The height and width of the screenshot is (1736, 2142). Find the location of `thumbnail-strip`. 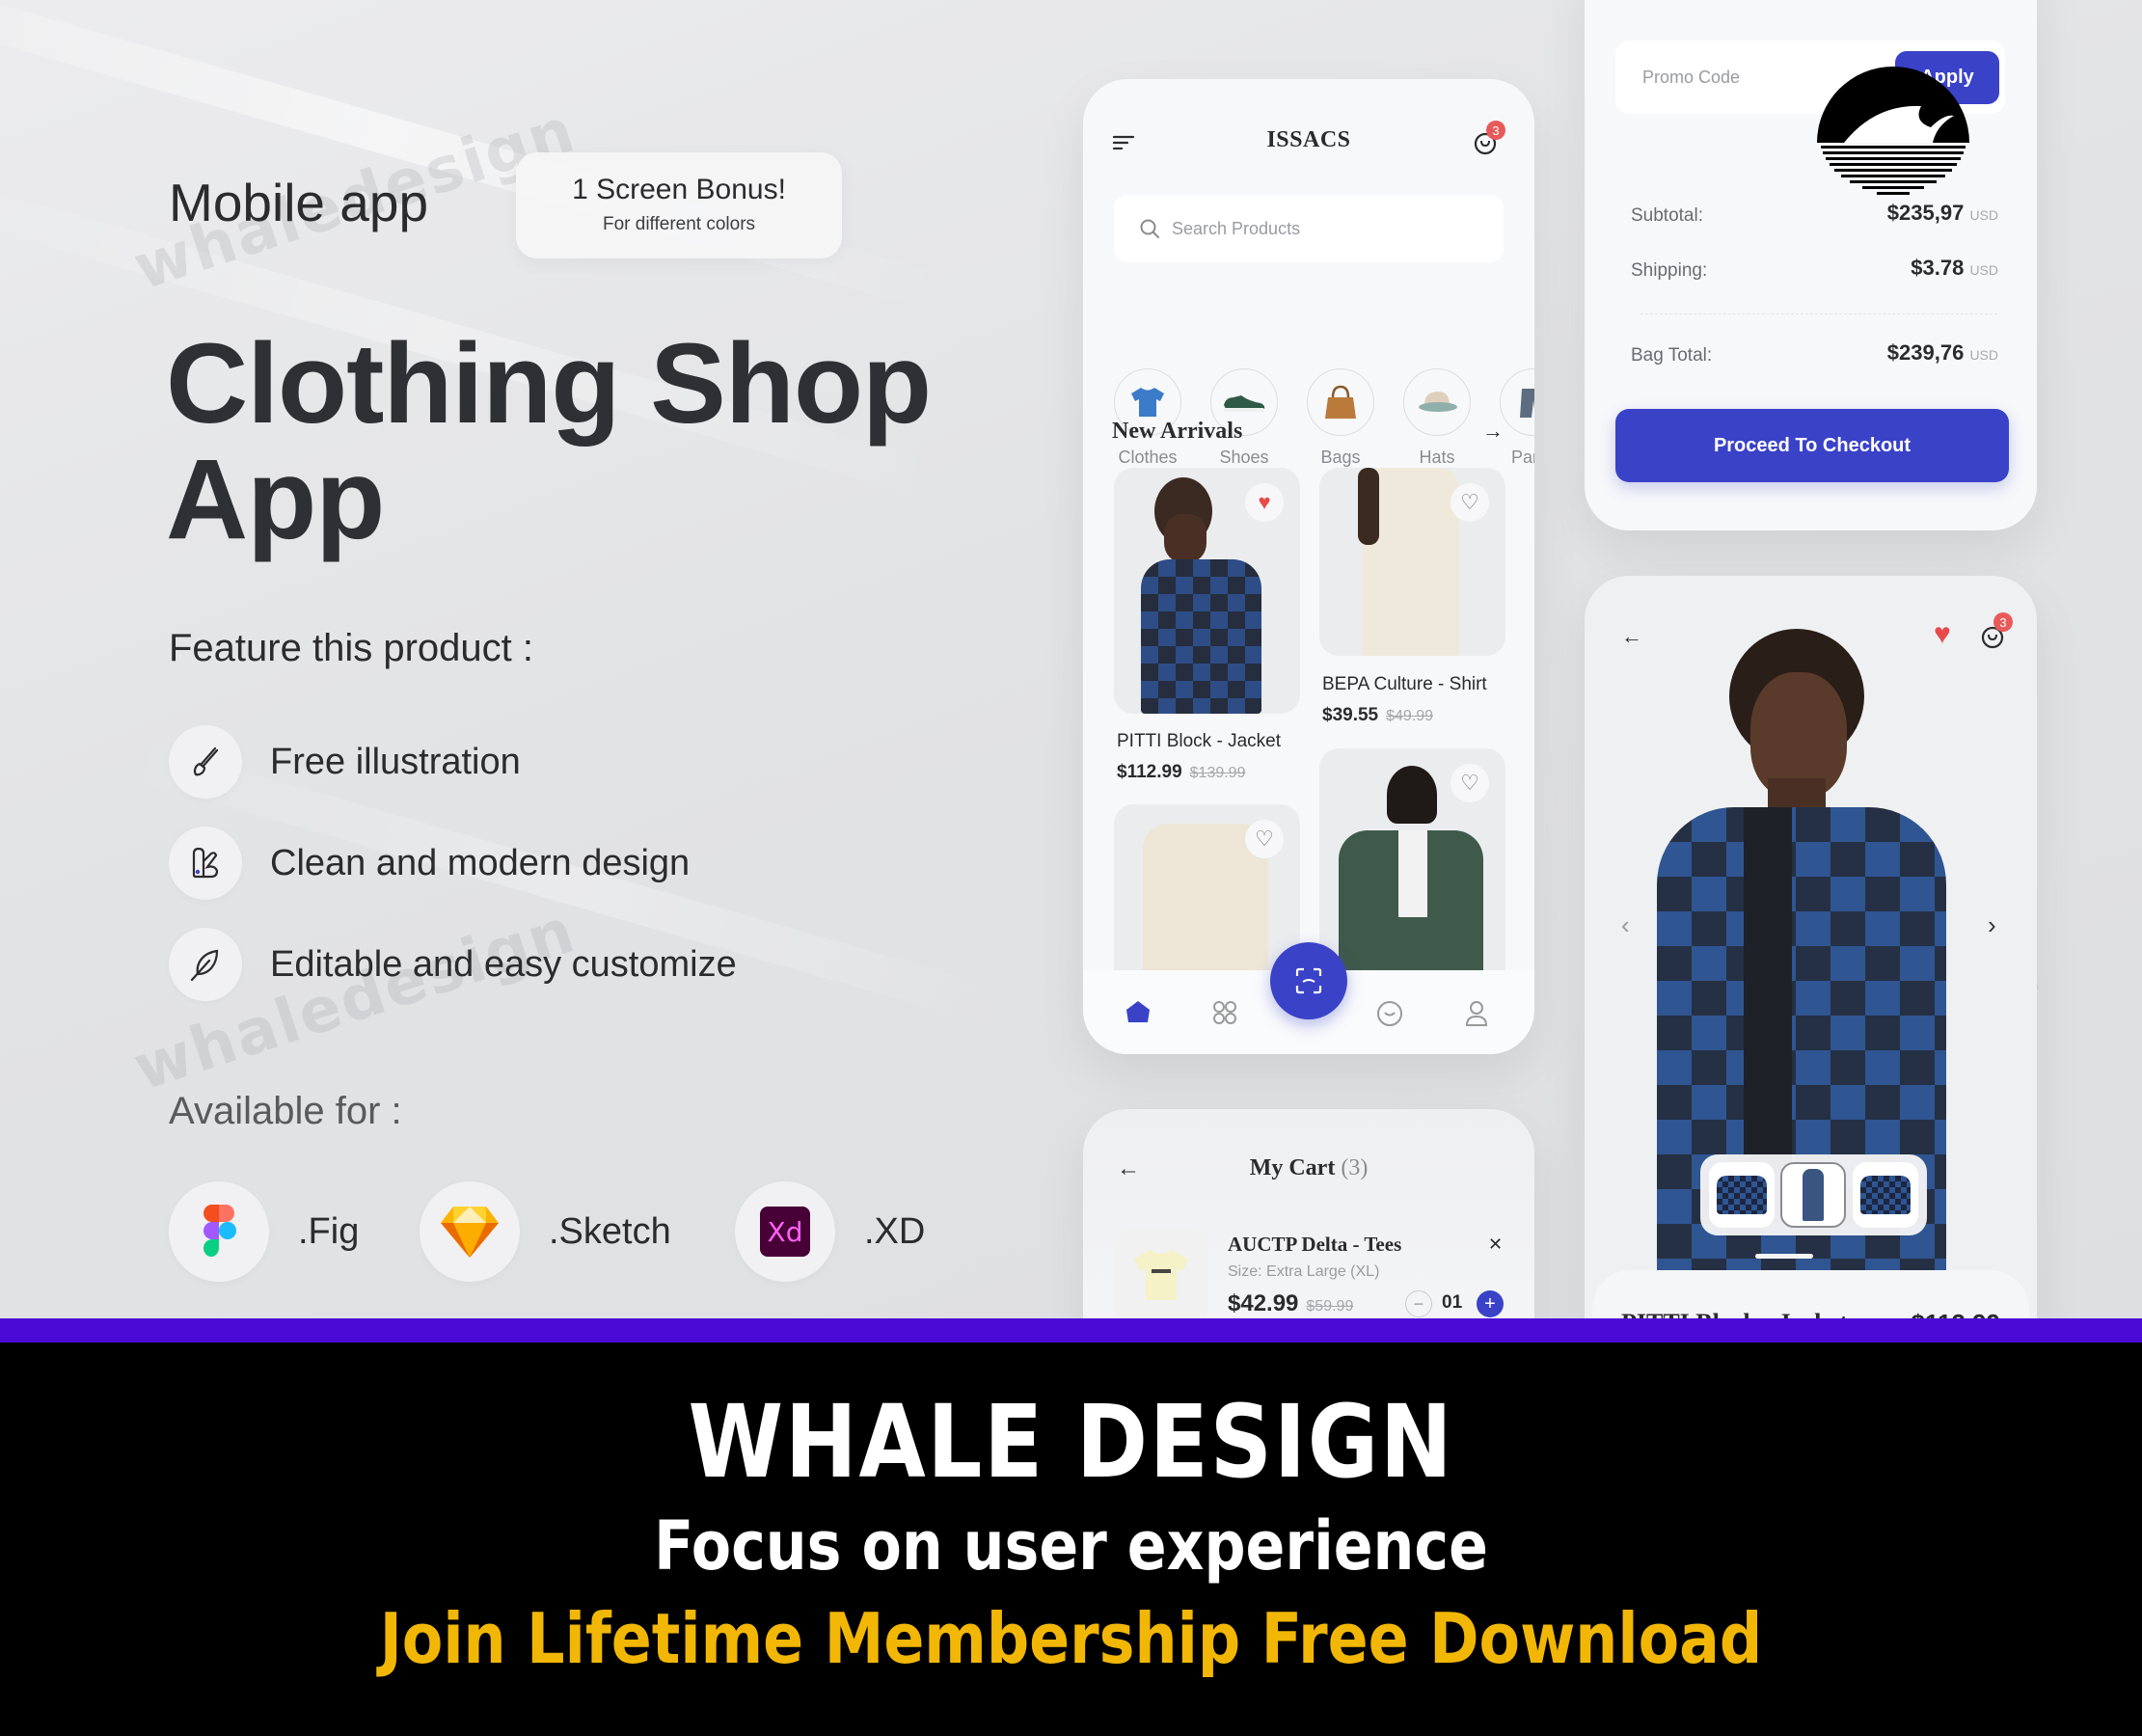

thumbnail-strip is located at coordinates (1814, 1194).